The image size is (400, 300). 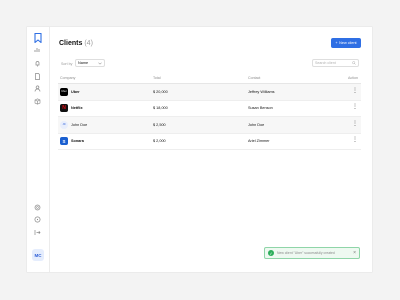 What do you see at coordinates (37, 63) in the screenshot?
I see `bell-icon` at bounding box center [37, 63].